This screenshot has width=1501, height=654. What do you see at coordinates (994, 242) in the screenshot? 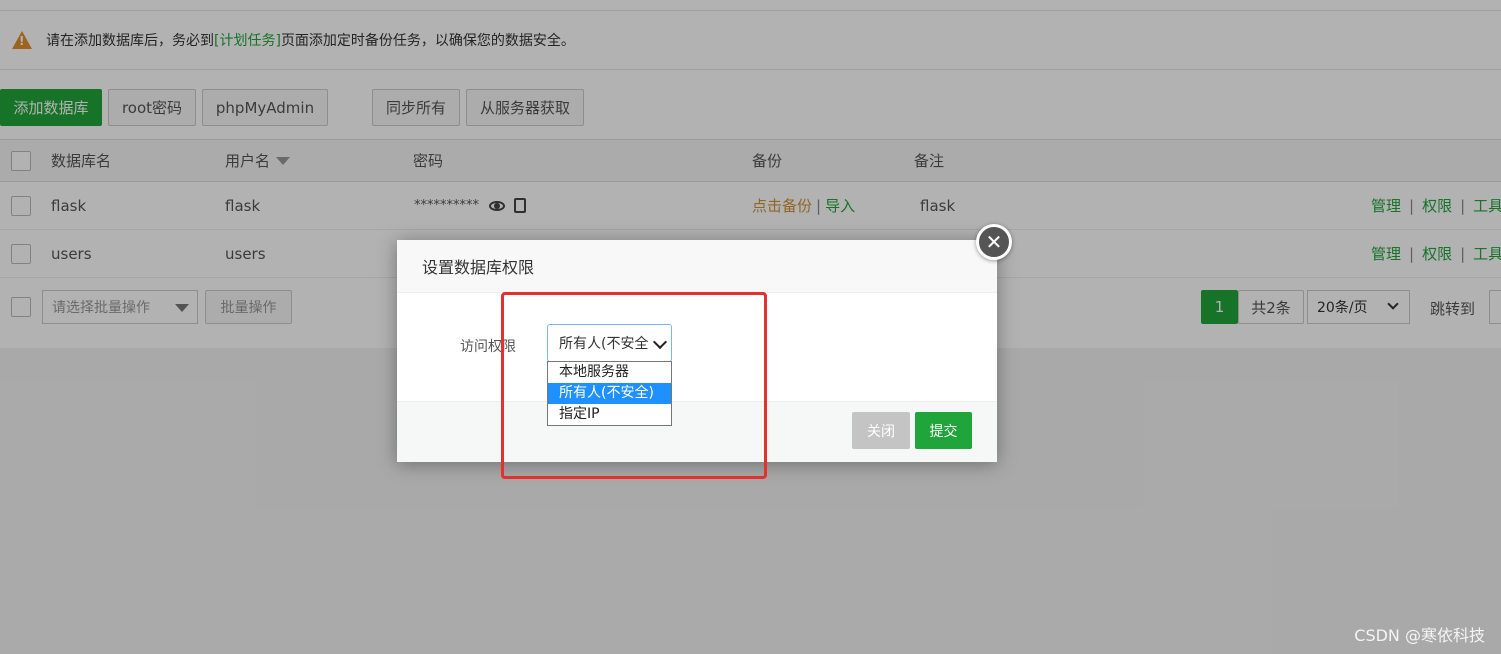
I see `close-icon: ✕` at bounding box center [994, 242].